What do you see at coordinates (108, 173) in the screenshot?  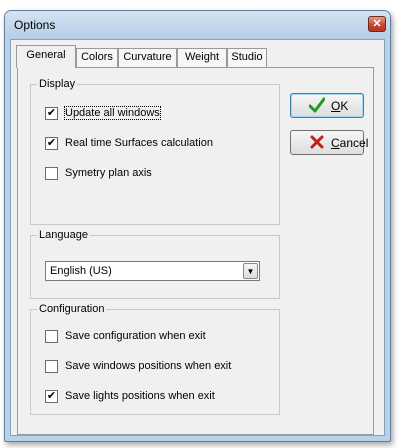 I see `symetry-plan-axis-label: Symetry plan axis` at bounding box center [108, 173].